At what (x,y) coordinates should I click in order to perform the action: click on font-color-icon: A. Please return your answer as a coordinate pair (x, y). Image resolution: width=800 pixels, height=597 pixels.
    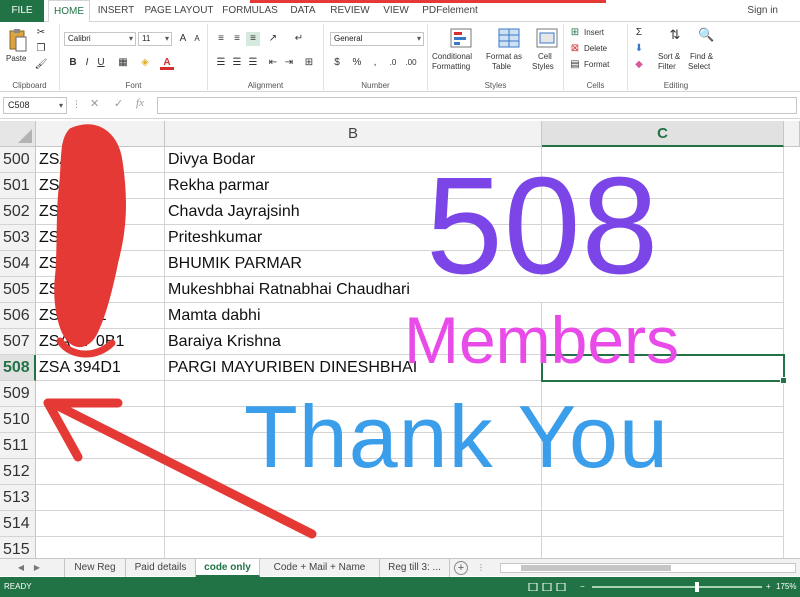
    Looking at the image, I should click on (167, 63).